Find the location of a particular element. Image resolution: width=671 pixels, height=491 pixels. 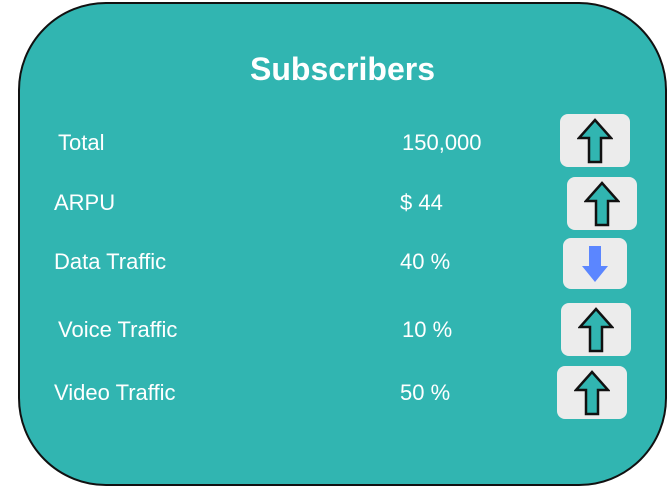

trend-button-arpu is located at coordinates (602, 203).